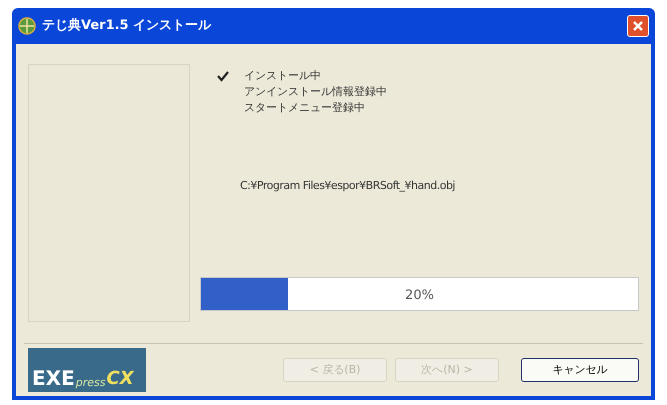 This screenshot has height=405, width=667. I want to click on wizard-button: キャンセル, so click(580, 370).